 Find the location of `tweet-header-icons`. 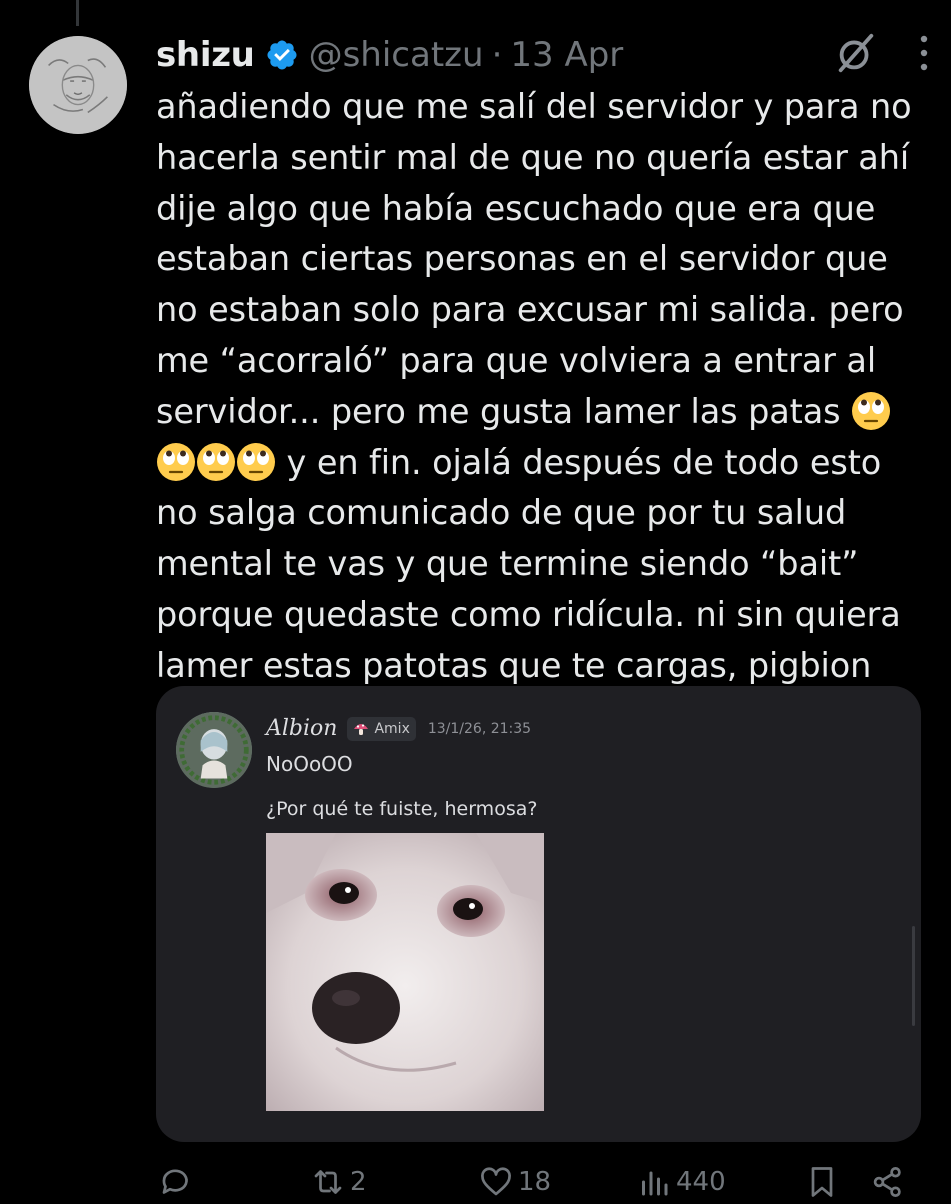

tweet-header-icons is located at coordinates (882, 53).